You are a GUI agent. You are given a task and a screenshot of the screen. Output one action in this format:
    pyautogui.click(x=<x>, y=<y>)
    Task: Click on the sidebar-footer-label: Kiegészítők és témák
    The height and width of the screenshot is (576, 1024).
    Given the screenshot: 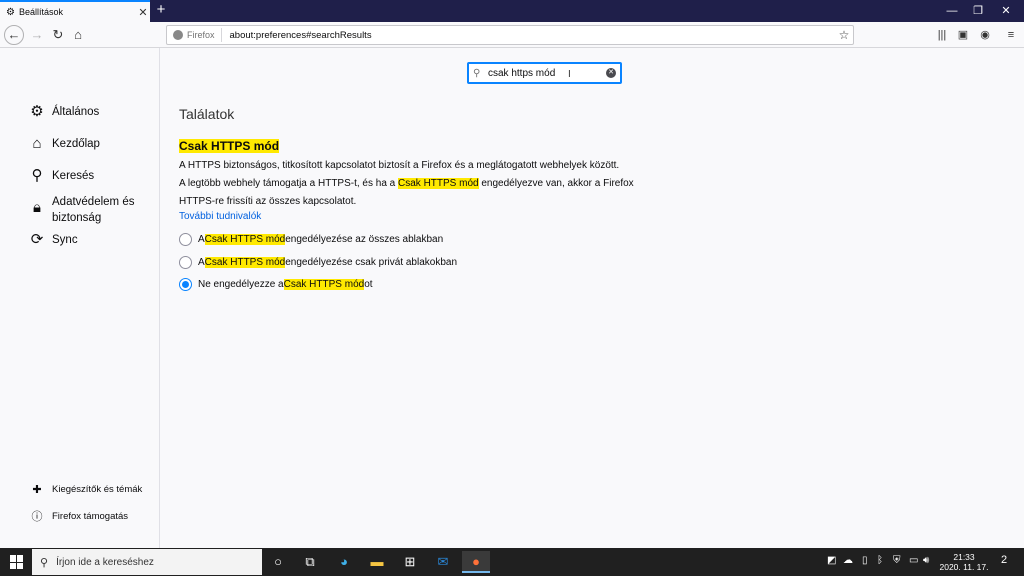 What is the action you would take?
    pyautogui.click(x=97, y=489)
    